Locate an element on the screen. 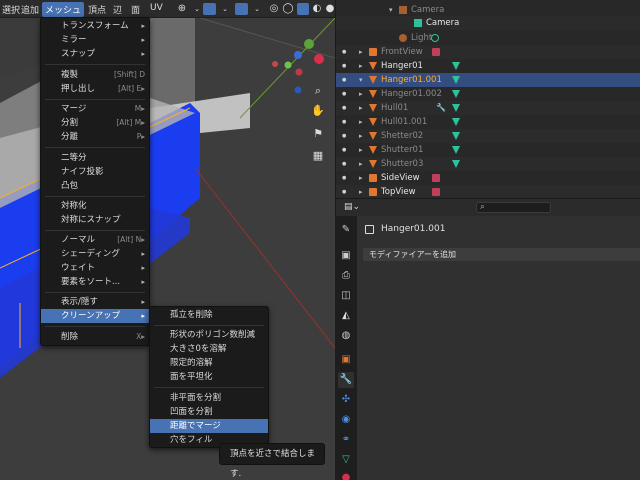 This screenshot has width=640, height=480. tool-tab-icon: ✎ is located at coordinates (346, 230).